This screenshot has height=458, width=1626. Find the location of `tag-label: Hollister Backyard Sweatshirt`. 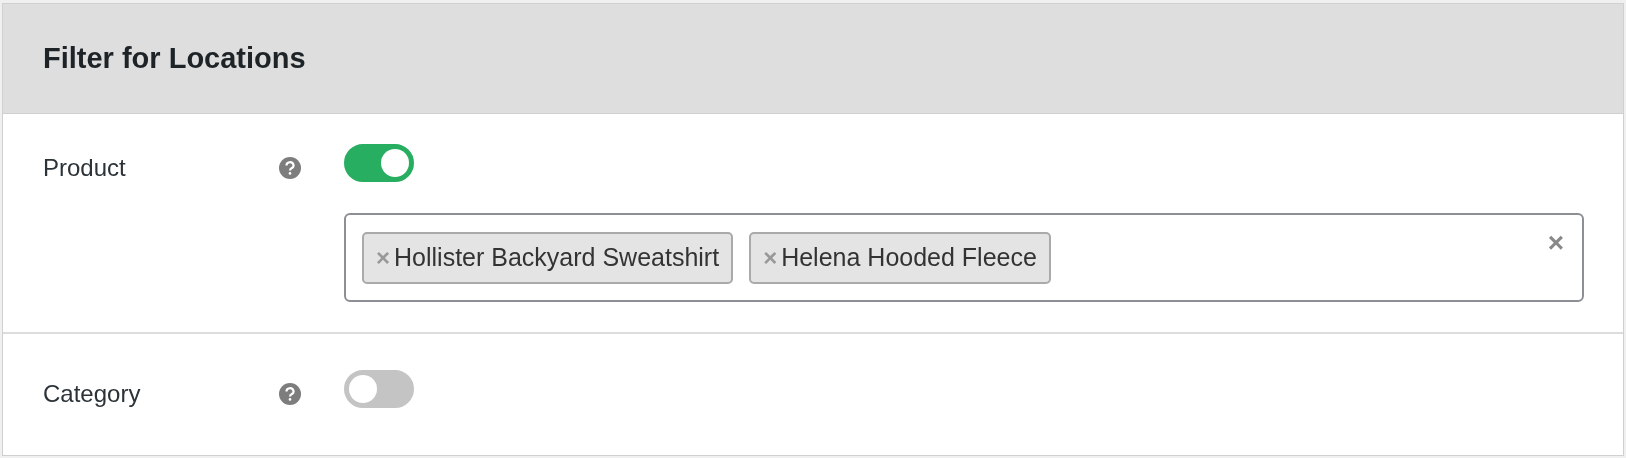

tag-label: Hollister Backyard Sweatshirt is located at coordinates (557, 257).